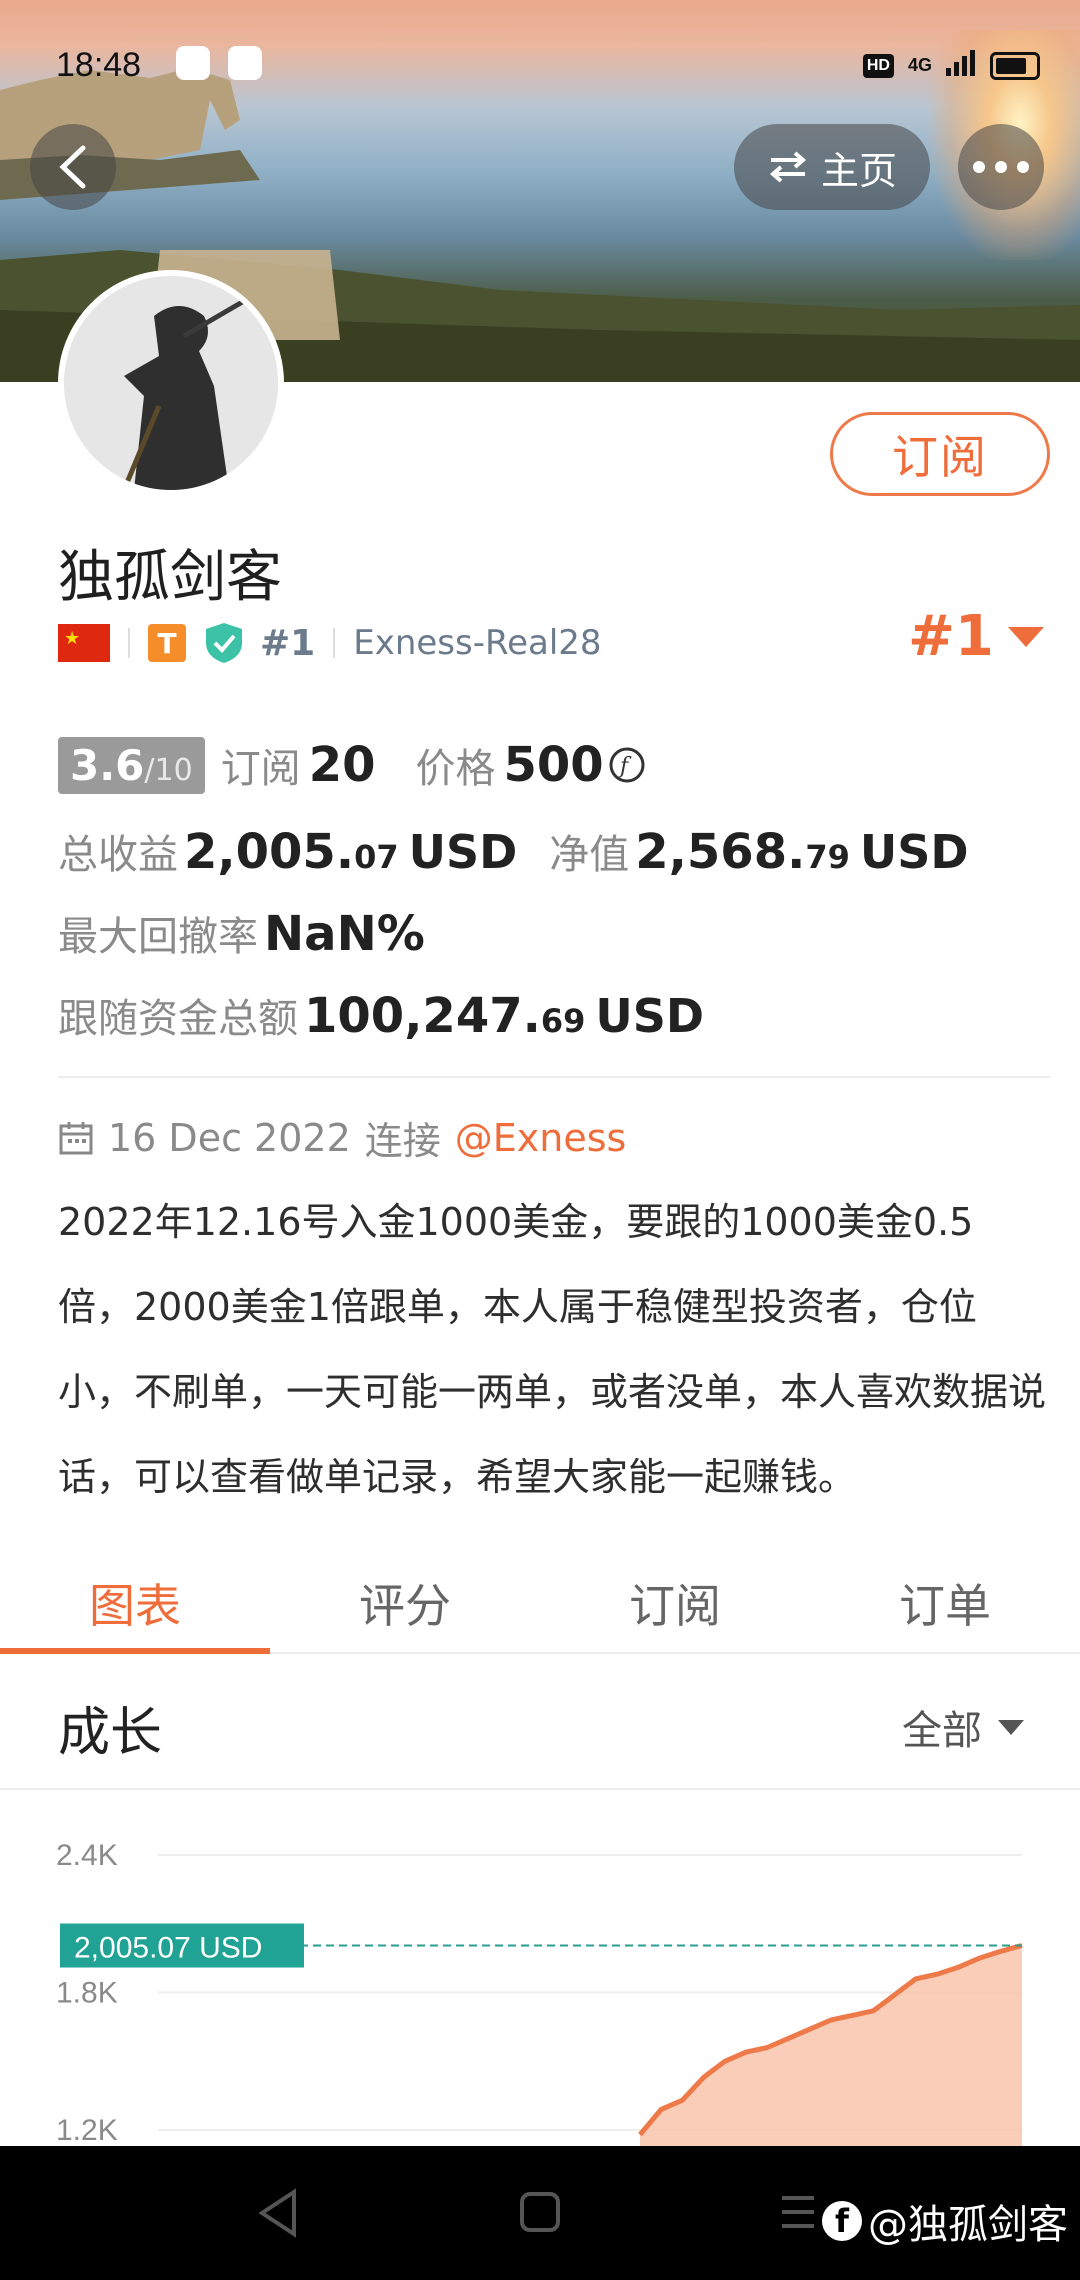  I want to click on broker-link: @Exness, so click(541, 1138).